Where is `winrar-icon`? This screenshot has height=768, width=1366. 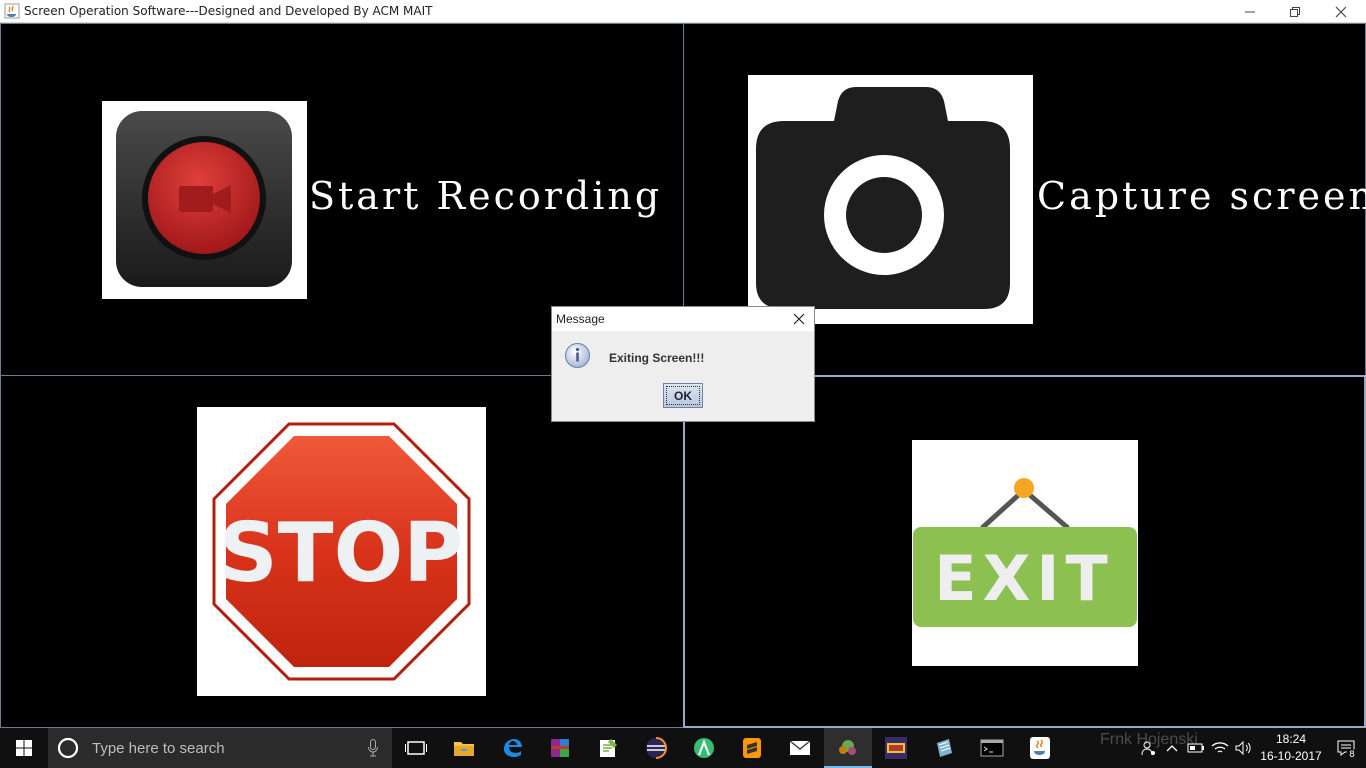 winrar-icon is located at coordinates (560, 748).